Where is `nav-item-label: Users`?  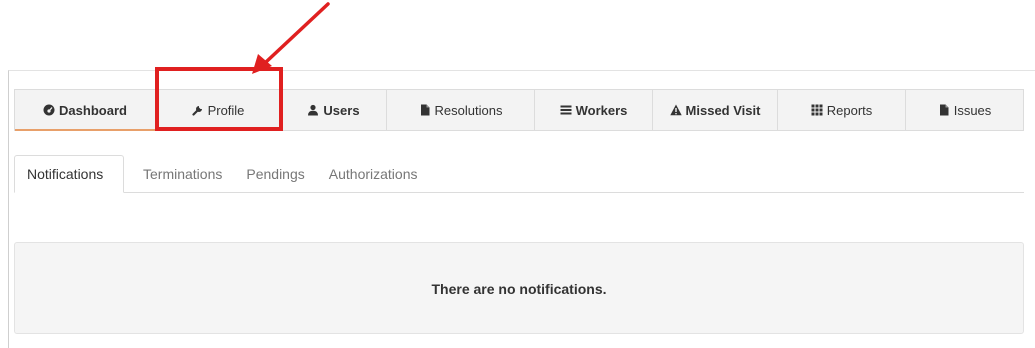 nav-item-label: Users is located at coordinates (341, 110).